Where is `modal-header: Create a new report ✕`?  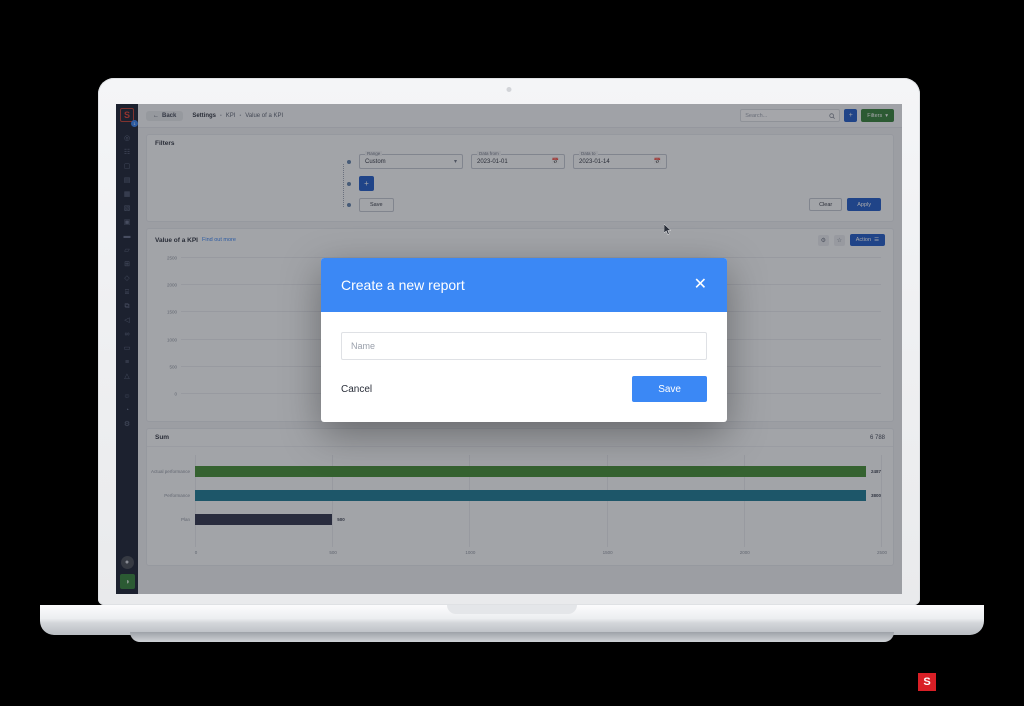
modal-header: Create a new report ✕ is located at coordinates (524, 285).